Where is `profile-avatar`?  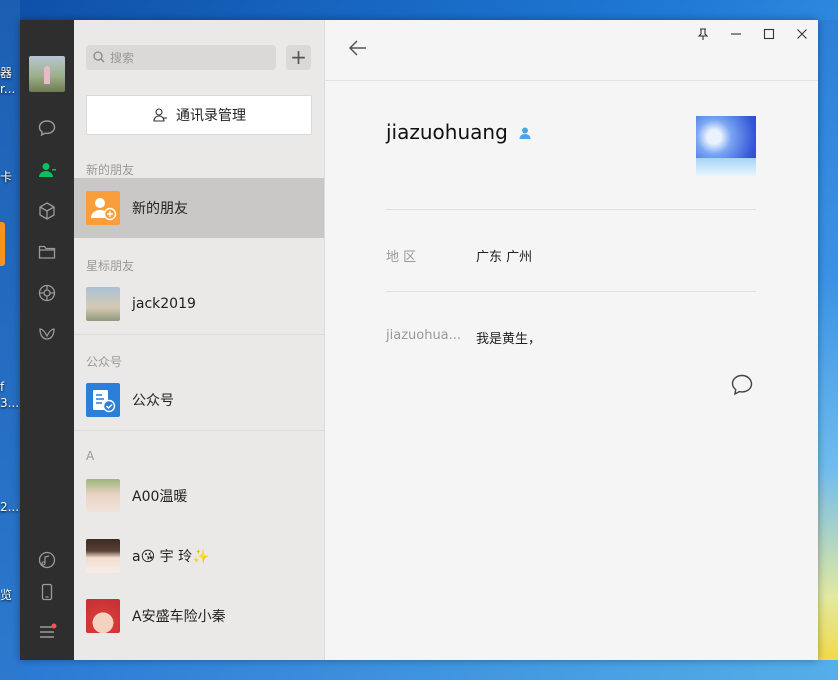 profile-avatar is located at coordinates (726, 146).